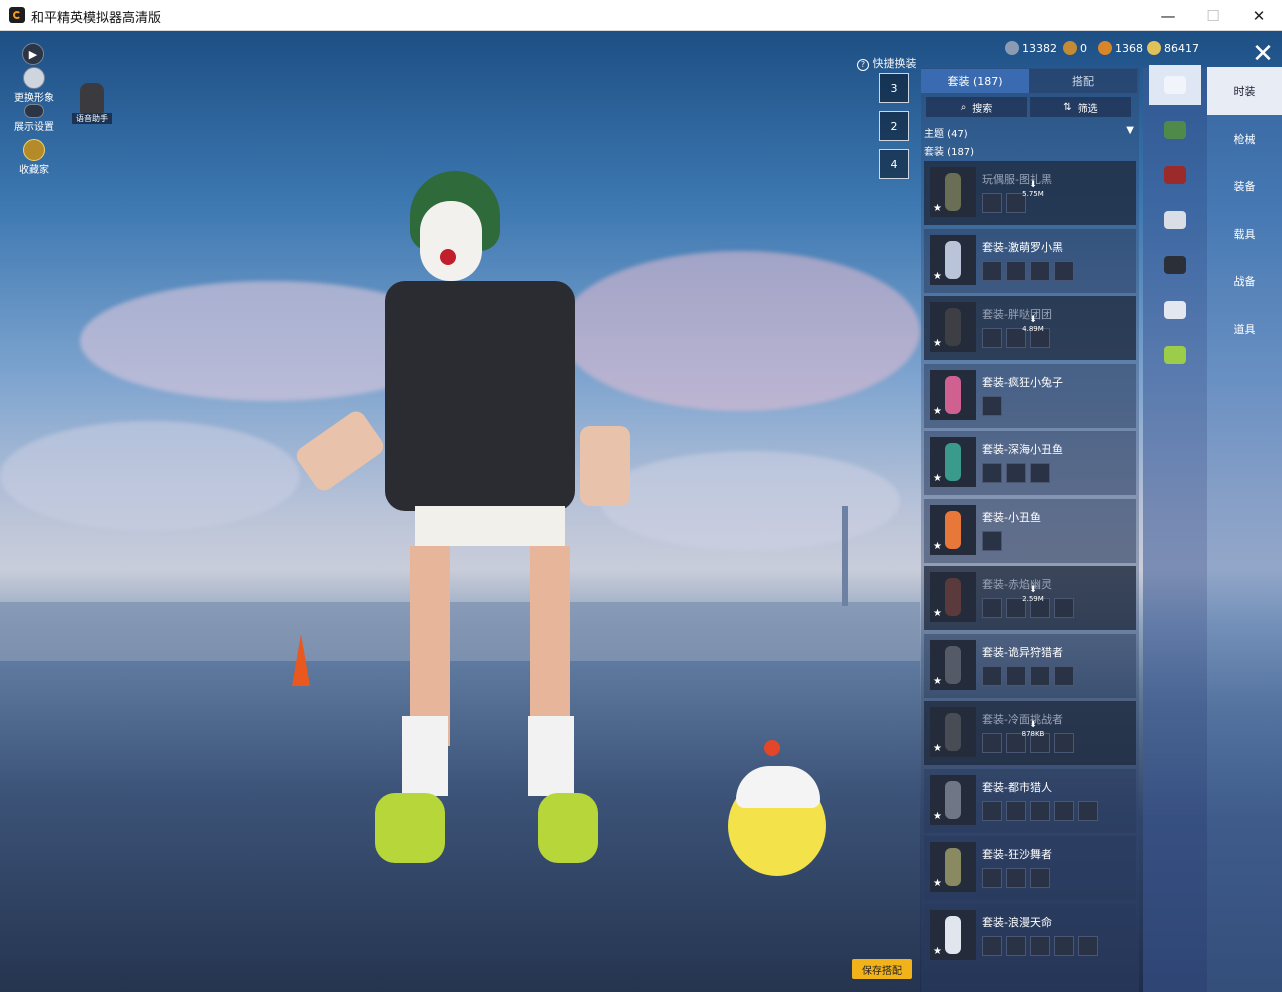 This screenshot has width=1282, height=992. I want to click on suit-list-item: ★ 套装-激萌罗小黑, so click(1030, 260).